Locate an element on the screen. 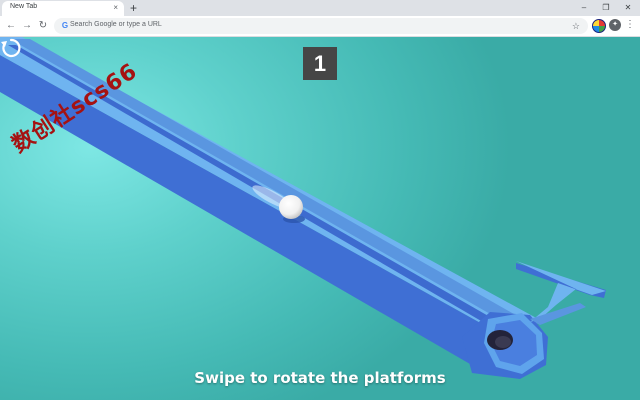 The image size is (640, 400). tube-hole-inner is located at coordinates (503, 342).